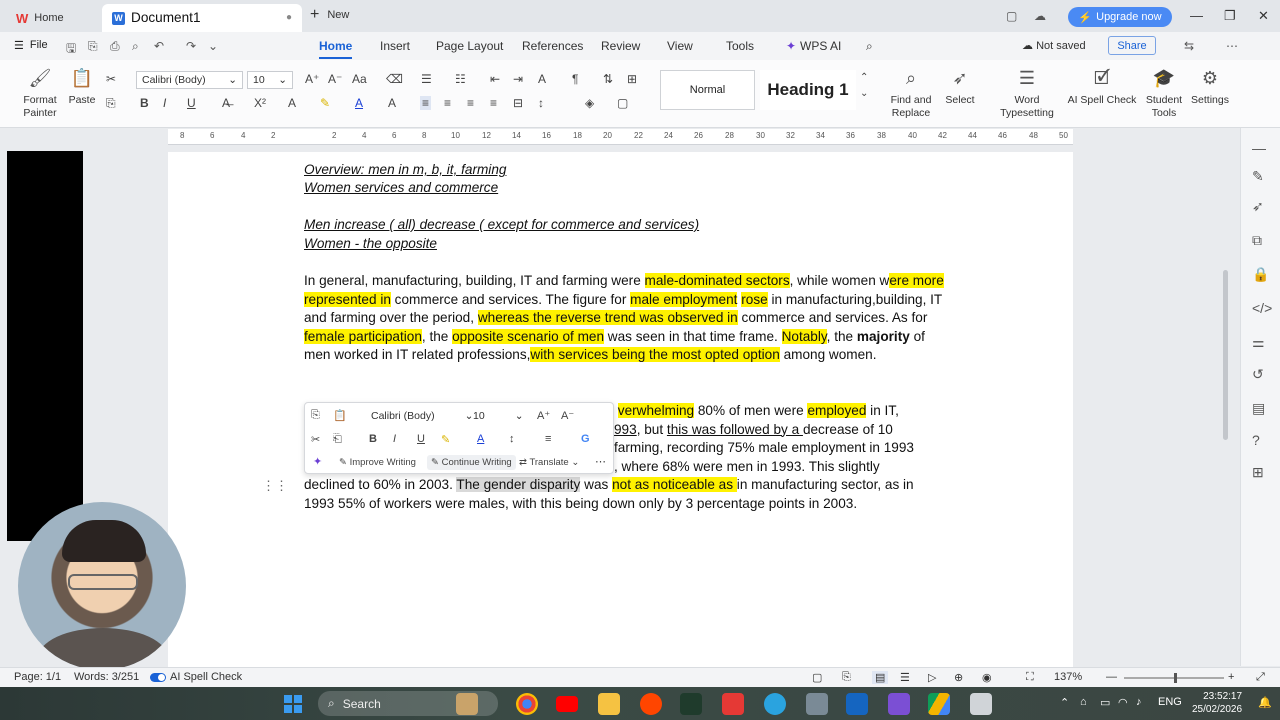 This screenshot has height=720, width=1280. I want to click on print-icon: ⎙, so click(115, 46).